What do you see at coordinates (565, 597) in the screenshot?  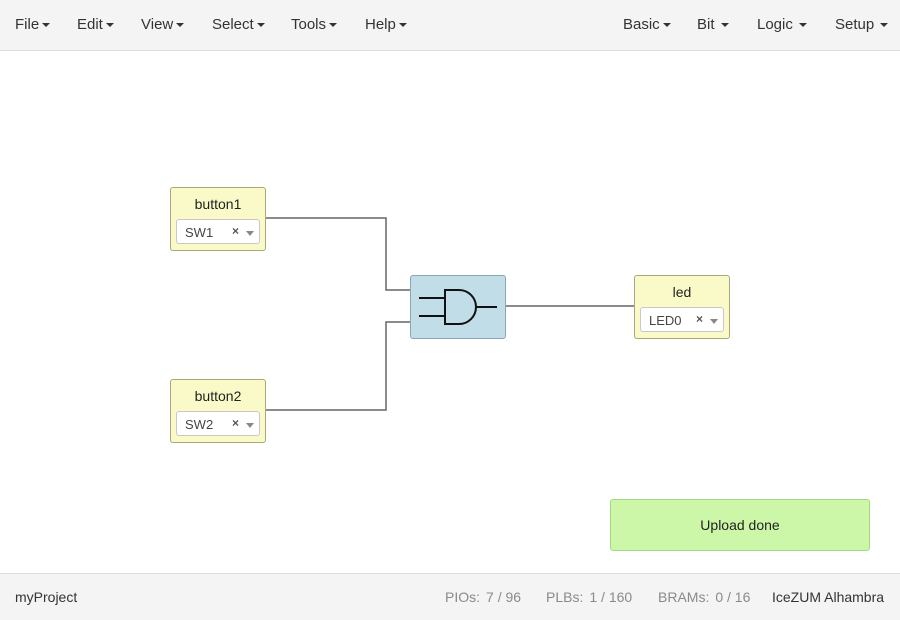 I see `stat-label: PLBs:` at bounding box center [565, 597].